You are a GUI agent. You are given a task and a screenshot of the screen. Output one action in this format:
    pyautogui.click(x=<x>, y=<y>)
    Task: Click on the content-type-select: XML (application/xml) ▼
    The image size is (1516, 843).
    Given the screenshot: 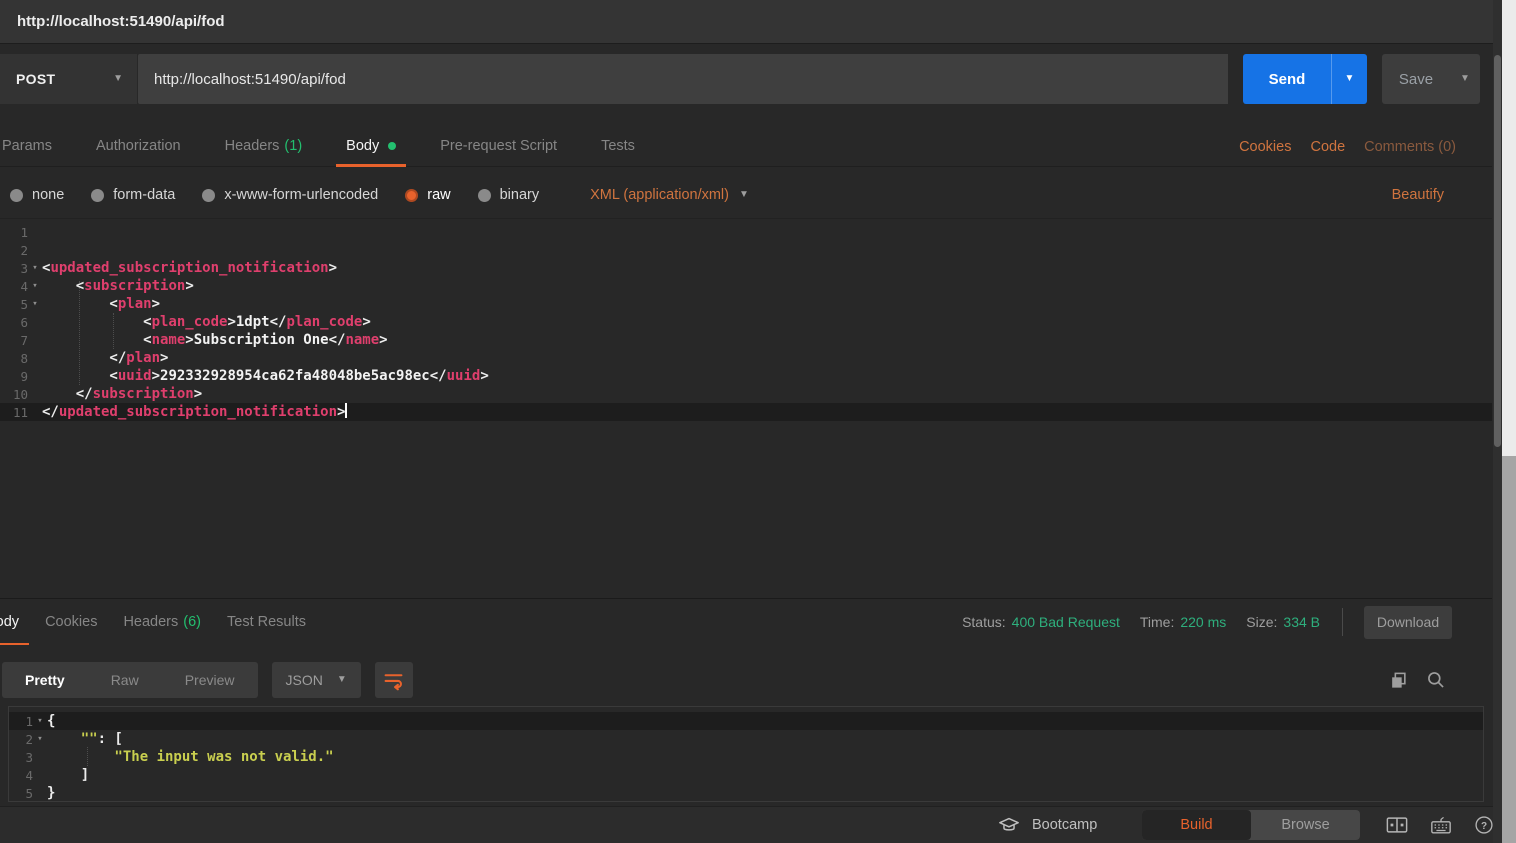 What is the action you would take?
    pyautogui.click(x=669, y=195)
    